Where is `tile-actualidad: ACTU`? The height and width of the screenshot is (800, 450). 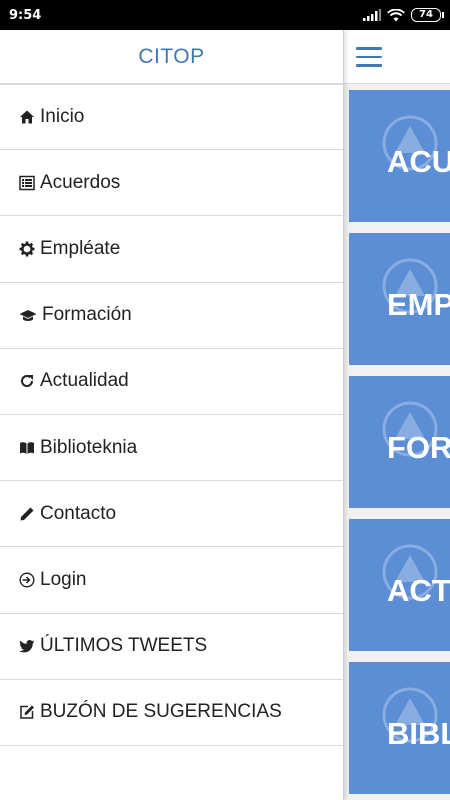 tile-actualidad: ACTU is located at coordinates (399, 585).